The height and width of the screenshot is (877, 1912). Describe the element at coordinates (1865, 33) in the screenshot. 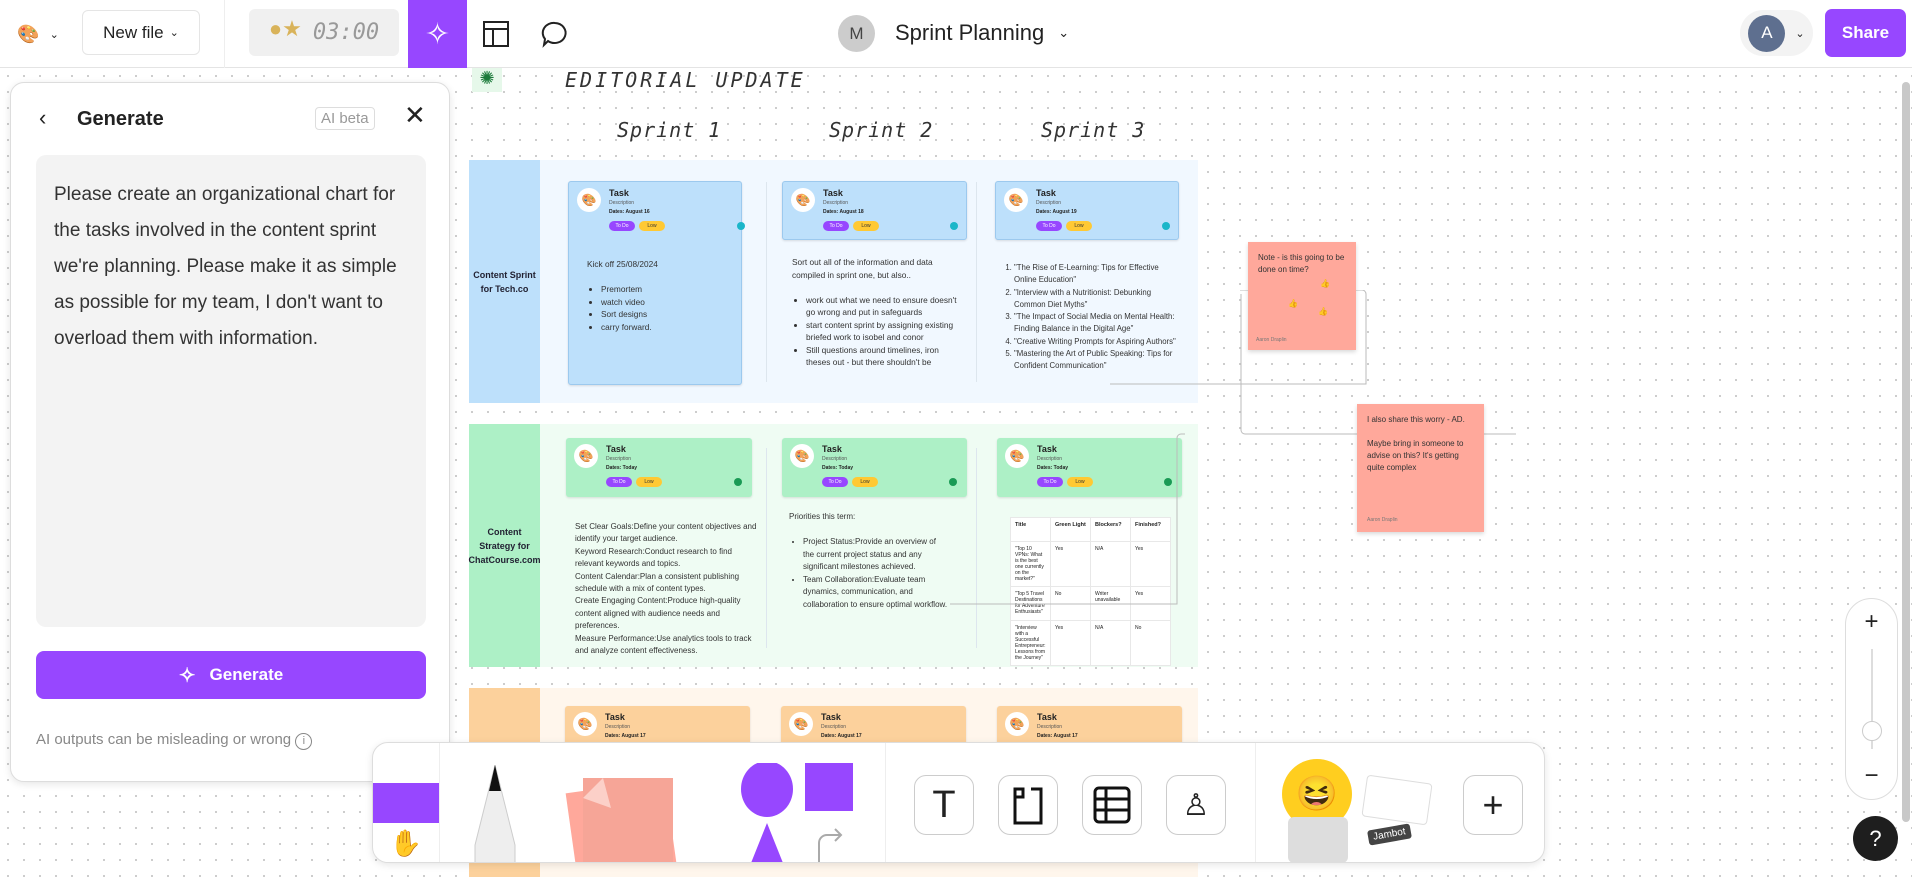

I see `share-button: Share` at that location.